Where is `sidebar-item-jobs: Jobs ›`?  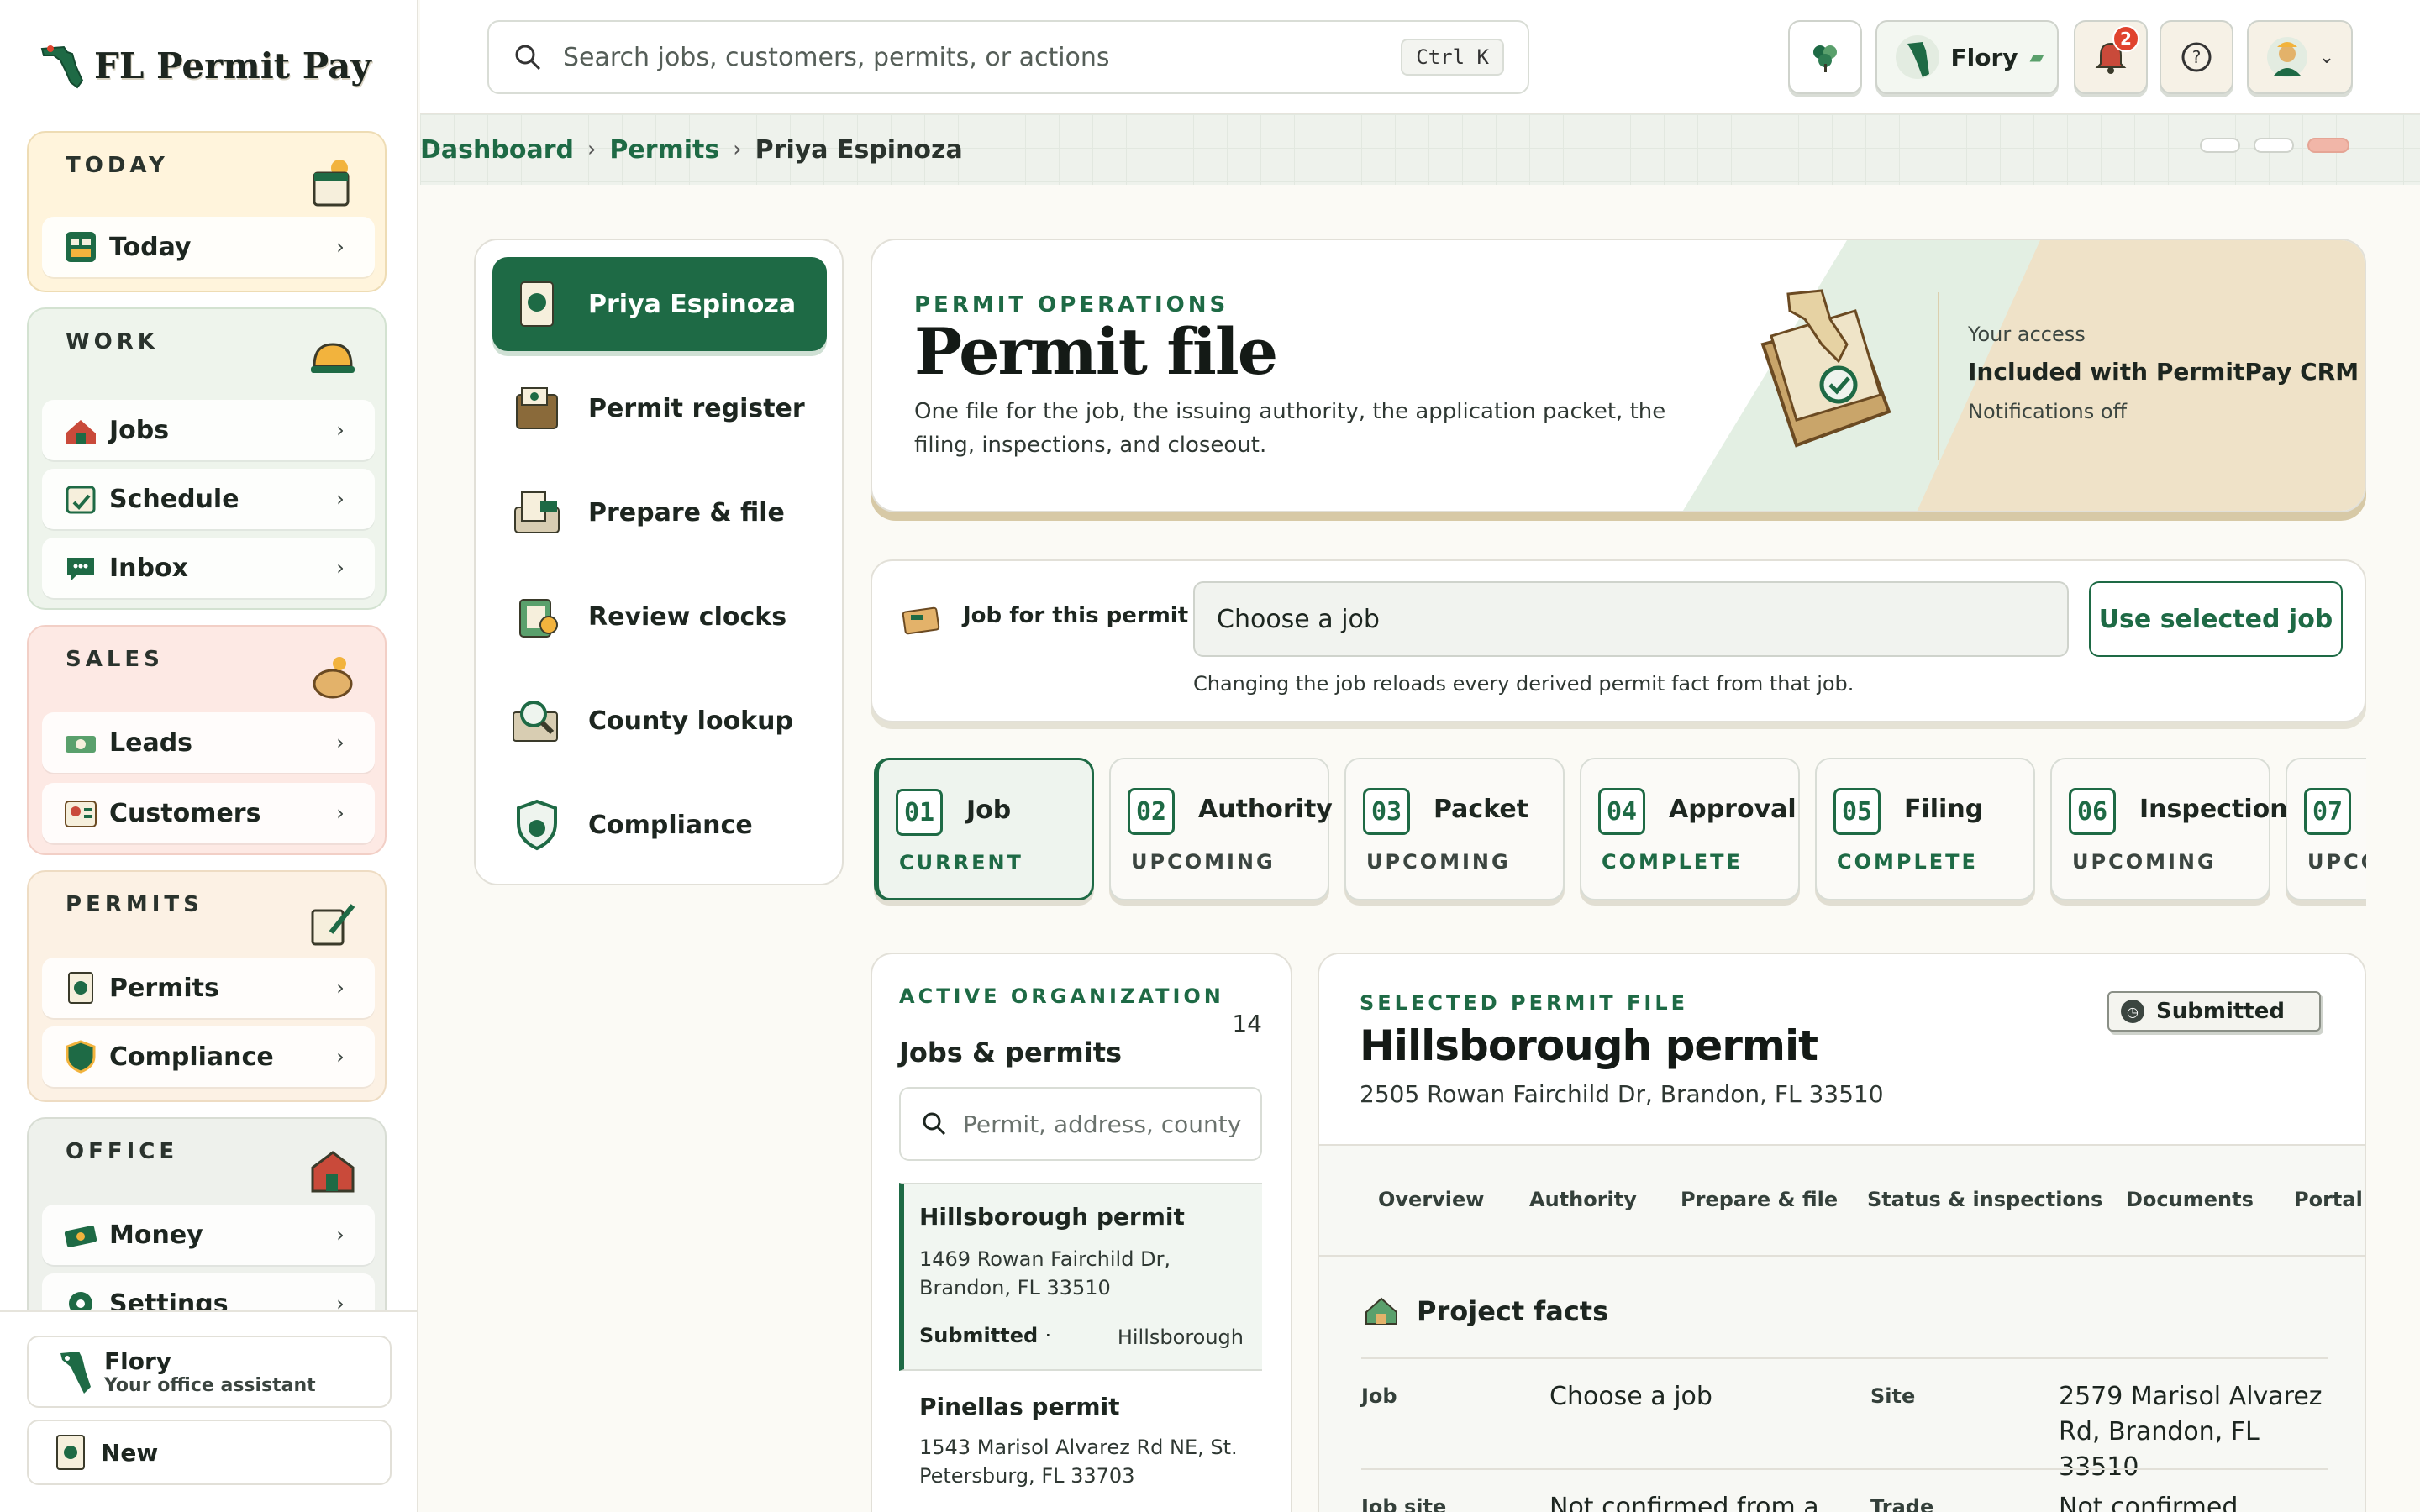
sidebar-item-jobs: Jobs › is located at coordinates (208, 430).